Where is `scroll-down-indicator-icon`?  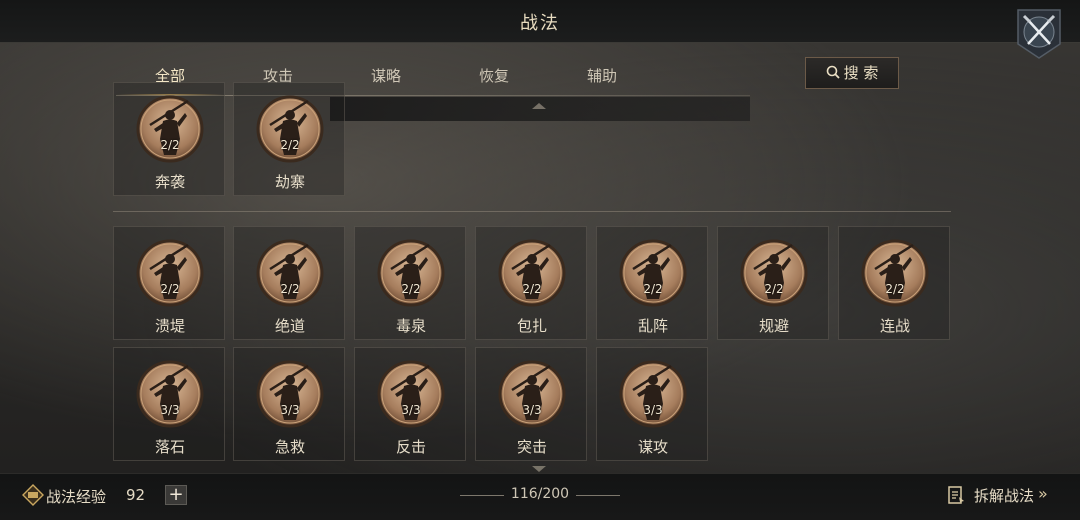
scroll-down-indicator-icon is located at coordinates (539, 469).